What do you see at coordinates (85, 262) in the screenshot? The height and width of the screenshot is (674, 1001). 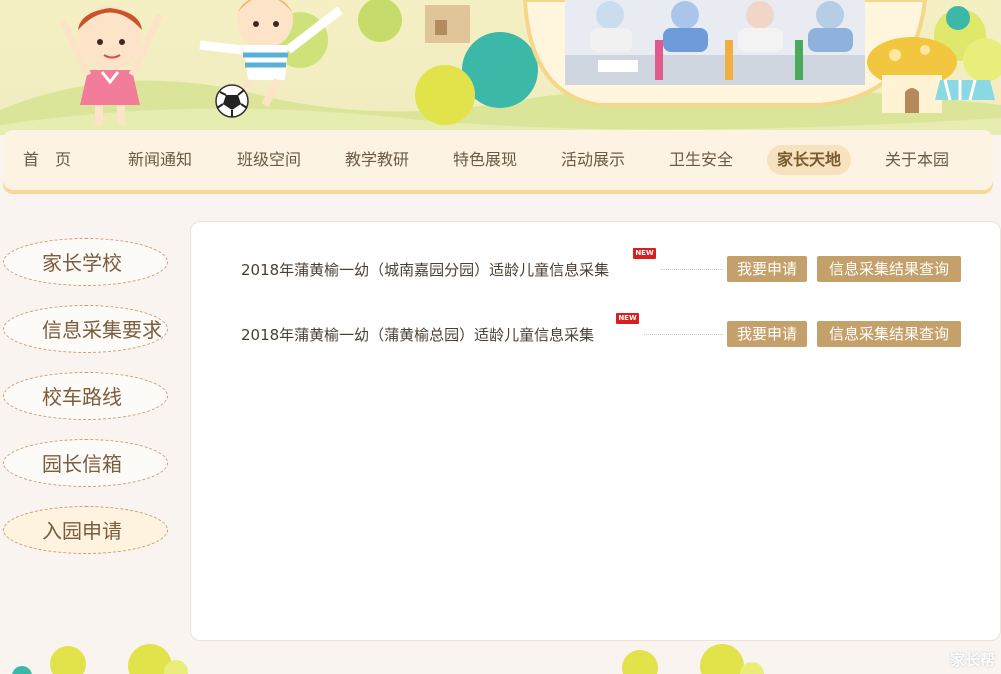 I see `sidebar-item-parent-school: 家长学校` at bounding box center [85, 262].